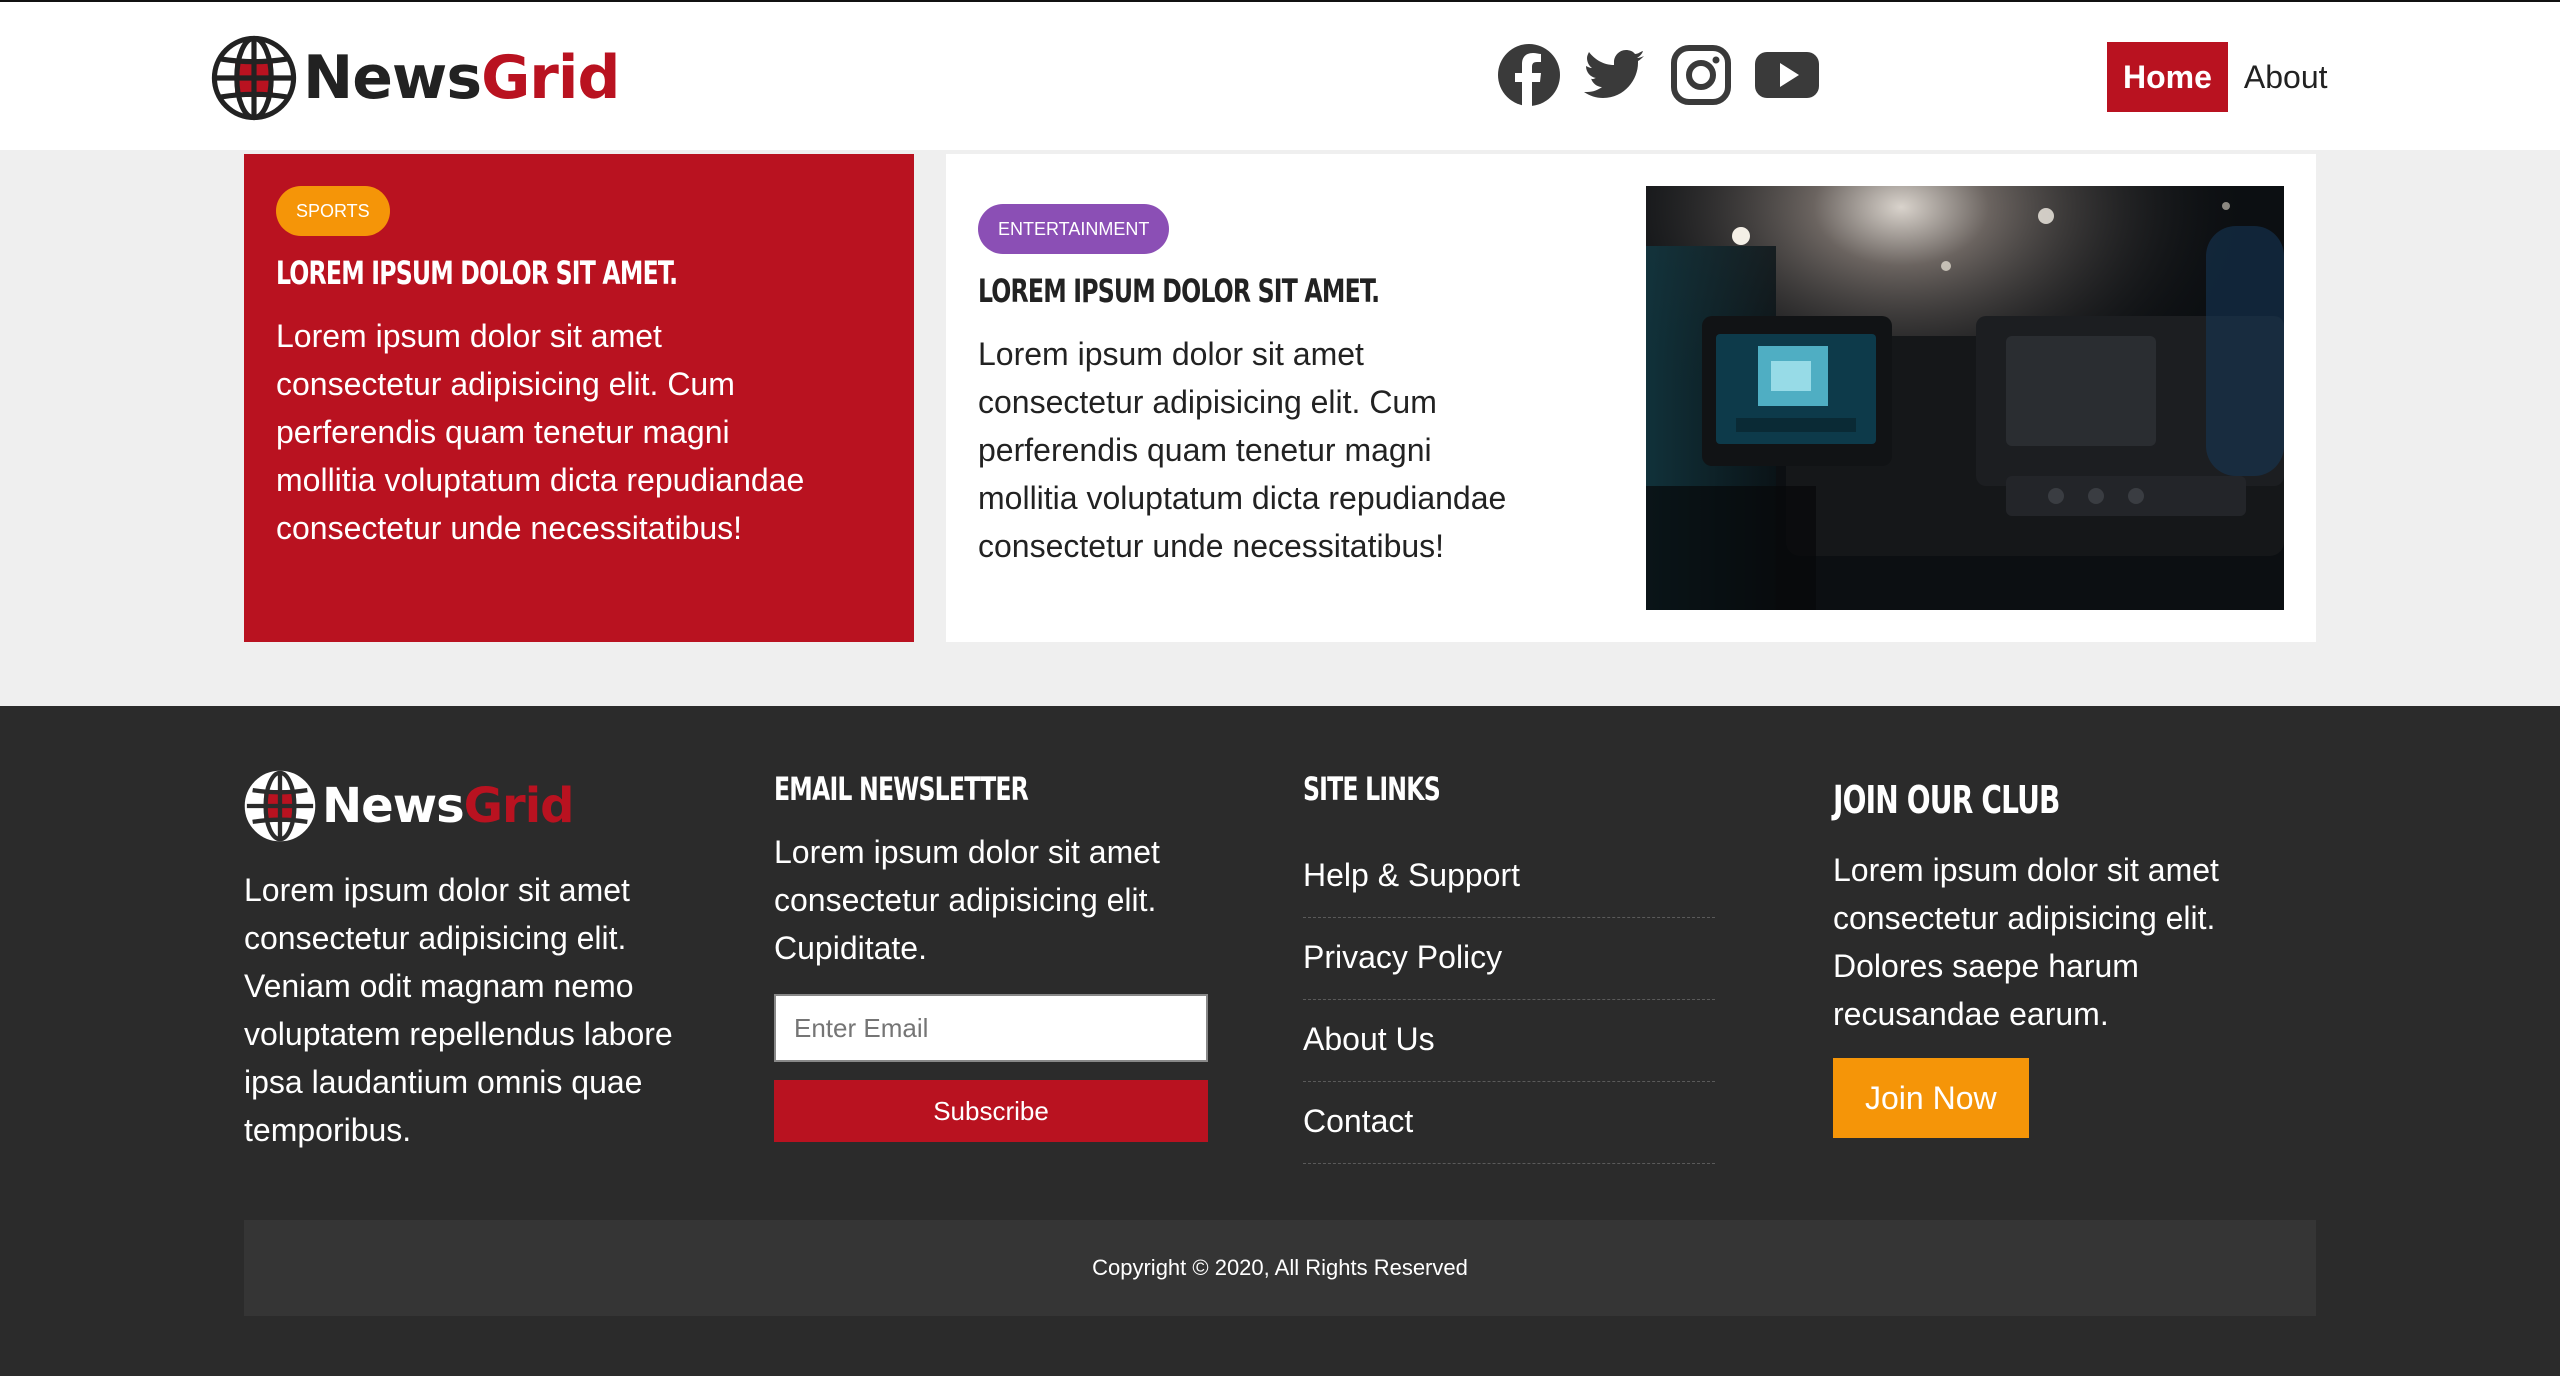 The height and width of the screenshot is (1376, 2560). Describe the element at coordinates (1787, 75) in the screenshot. I see `youtube-icon` at that location.